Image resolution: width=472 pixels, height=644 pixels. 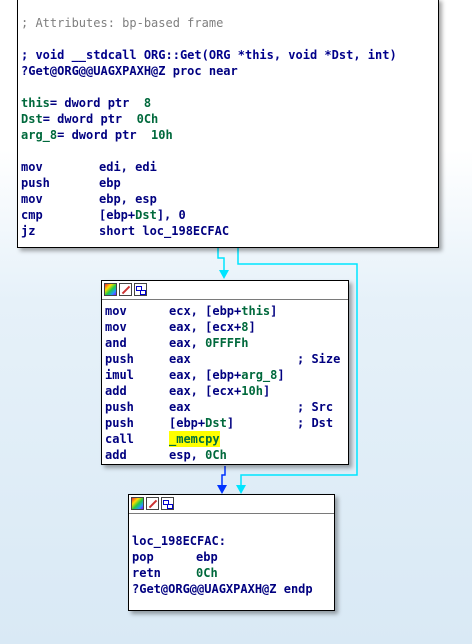 I want to click on instr-op: cmp, so click(x=32, y=215).